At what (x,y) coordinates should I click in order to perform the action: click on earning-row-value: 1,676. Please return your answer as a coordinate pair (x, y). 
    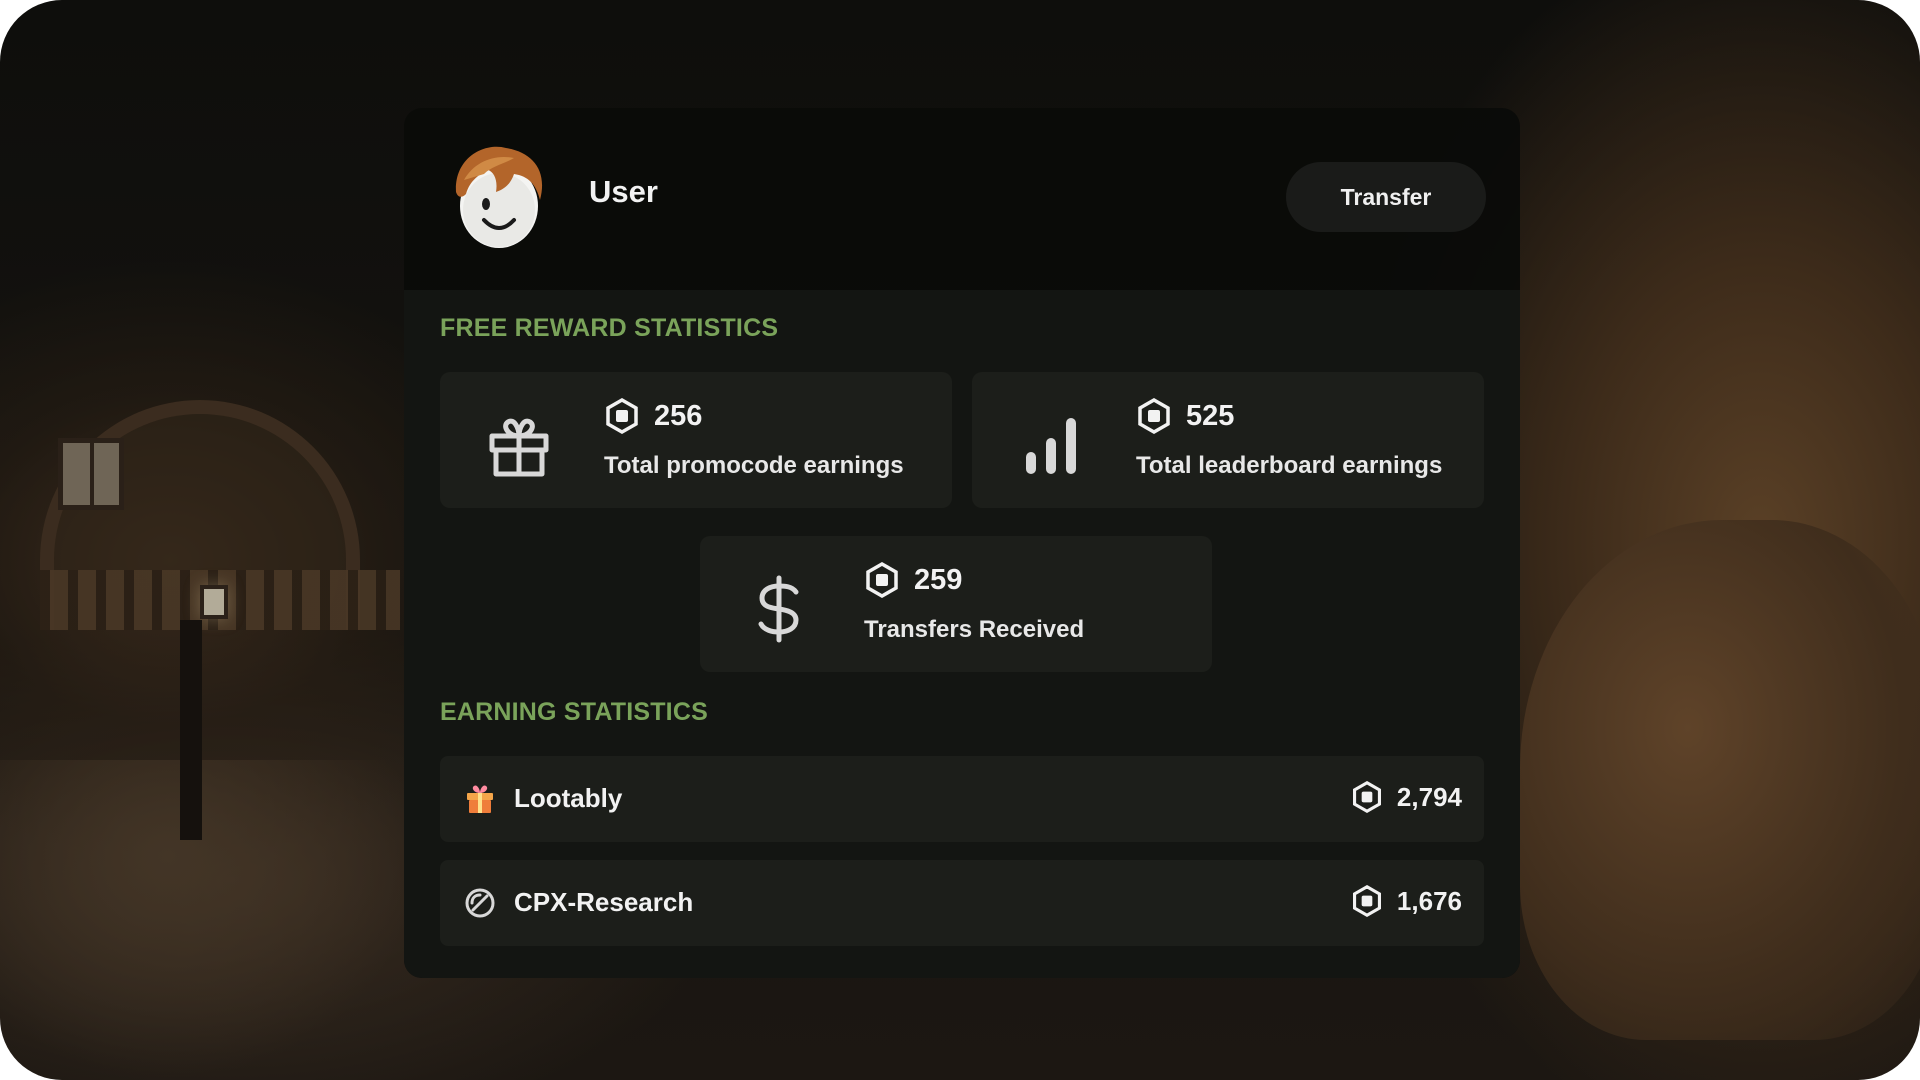
    Looking at the image, I should click on (1429, 900).